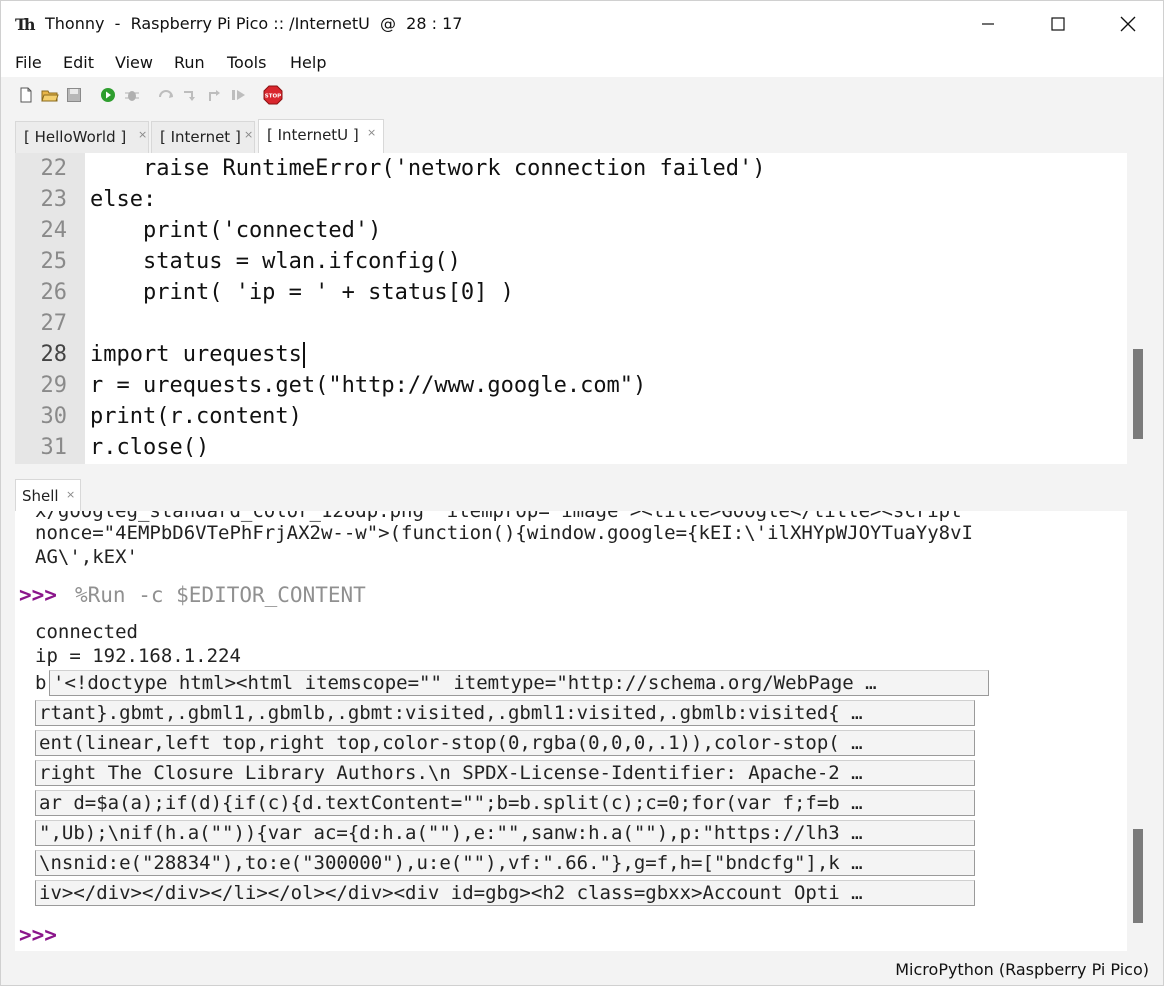 Image resolution: width=1164 pixels, height=986 pixels. I want to click on line-number: 30, so click(54, 416).